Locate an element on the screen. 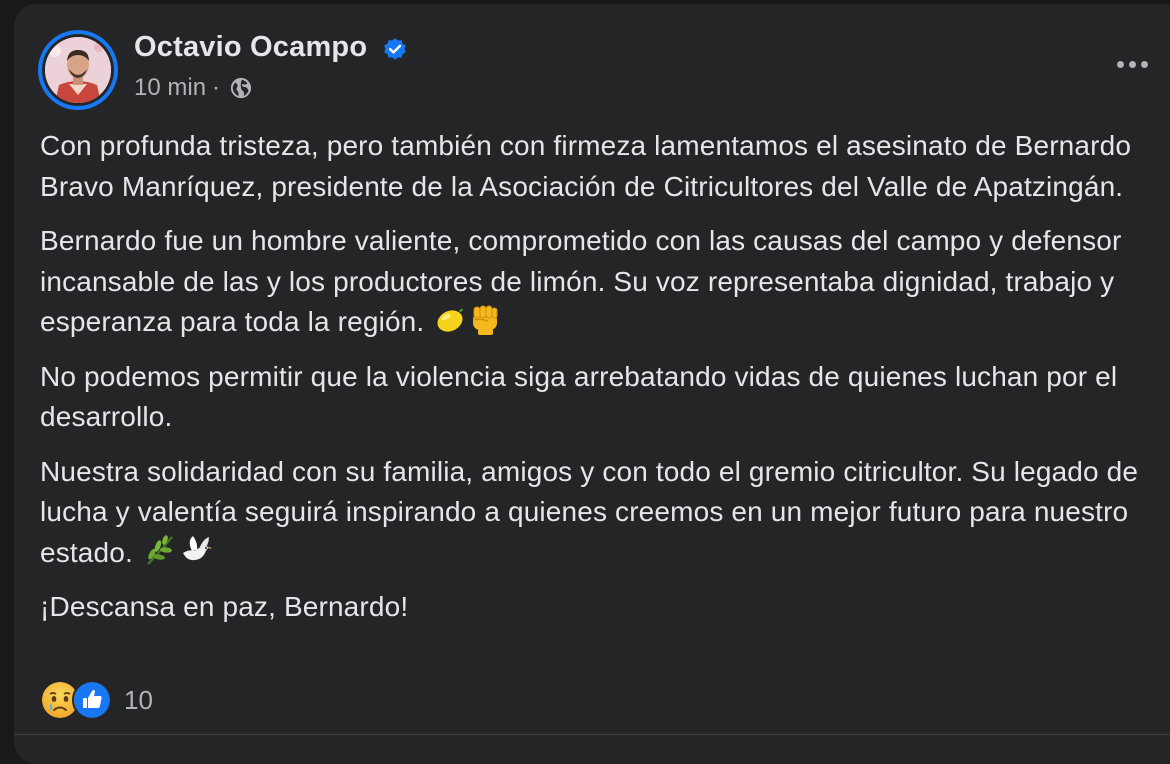 Image resolution: width=1170 pixels, height=764 pixels. author-avatar is located at coordinates (78, 70).